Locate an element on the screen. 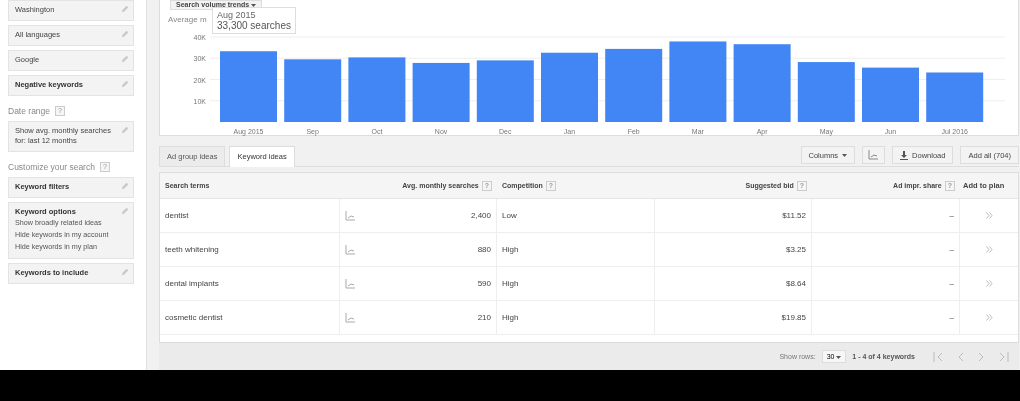 Image resolution: width=1020 pixels, height=401 pixels. table-cell: cosmetic dentist is located at coordinates (250, 317).